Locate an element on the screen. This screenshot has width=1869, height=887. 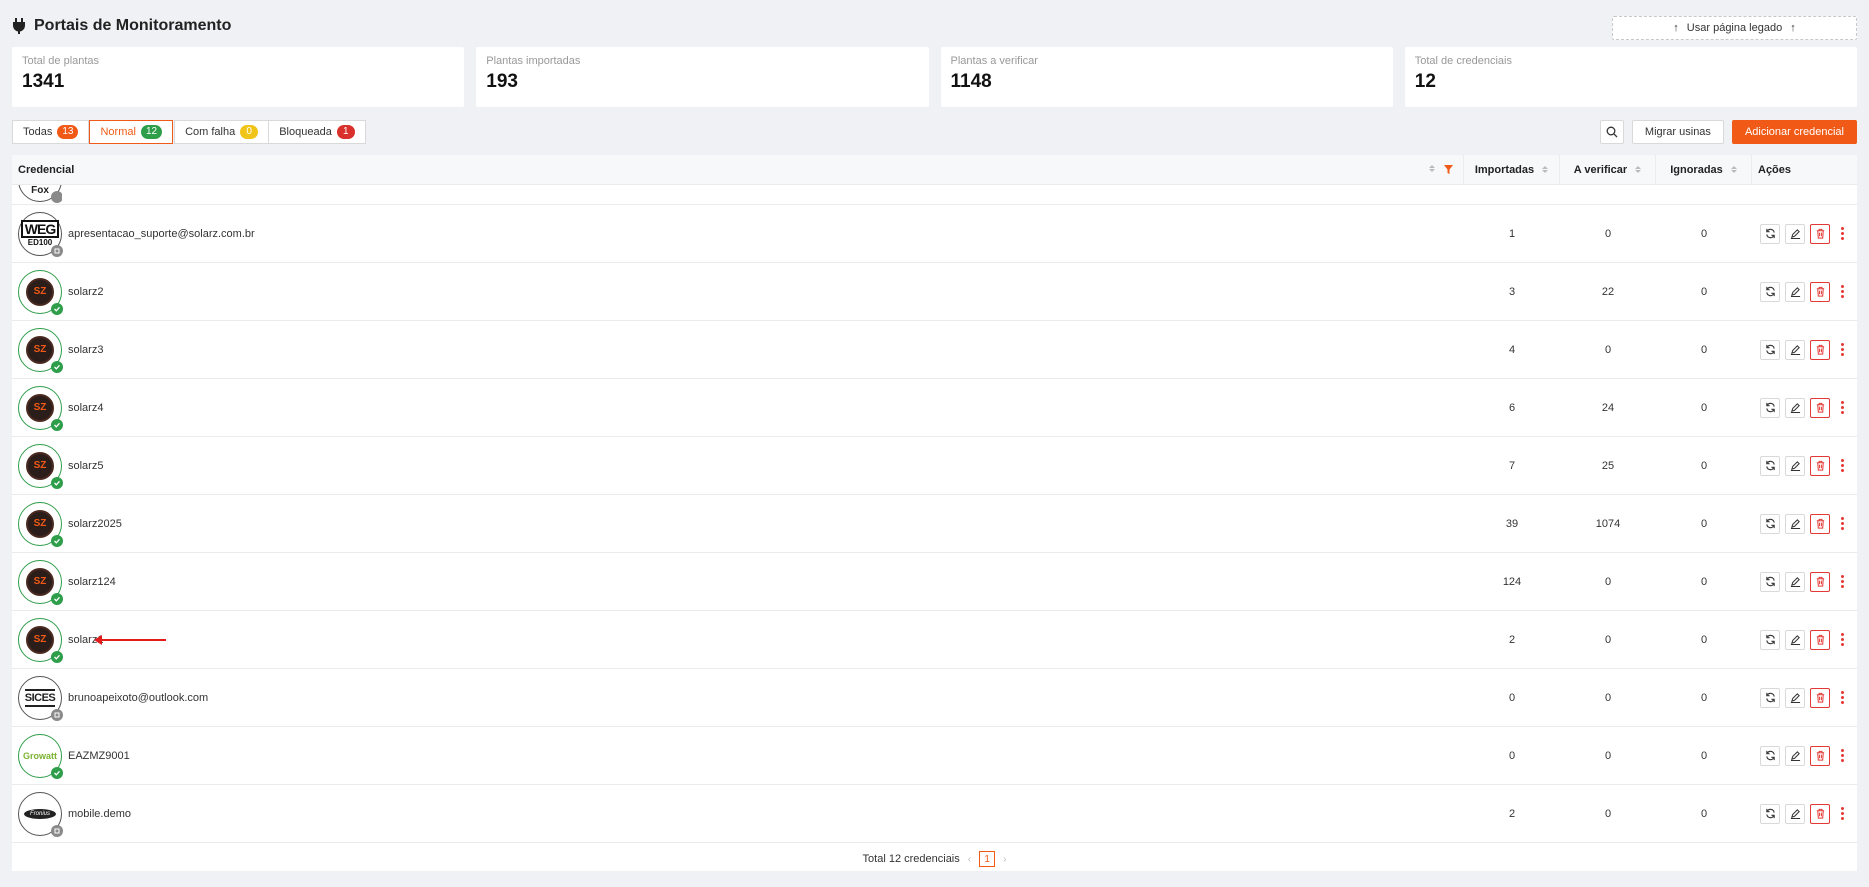
credential-name: apresentacao_suporte@solarz.com.br is located at coordinates (161, 233).